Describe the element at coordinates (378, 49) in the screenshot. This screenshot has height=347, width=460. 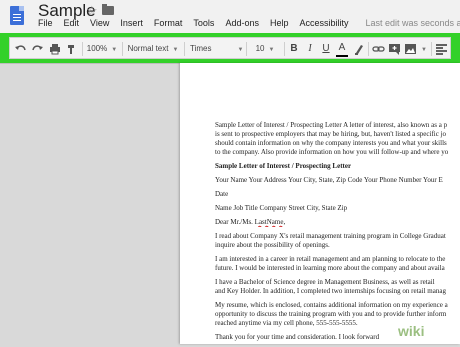
I see `link-icon` at that location.